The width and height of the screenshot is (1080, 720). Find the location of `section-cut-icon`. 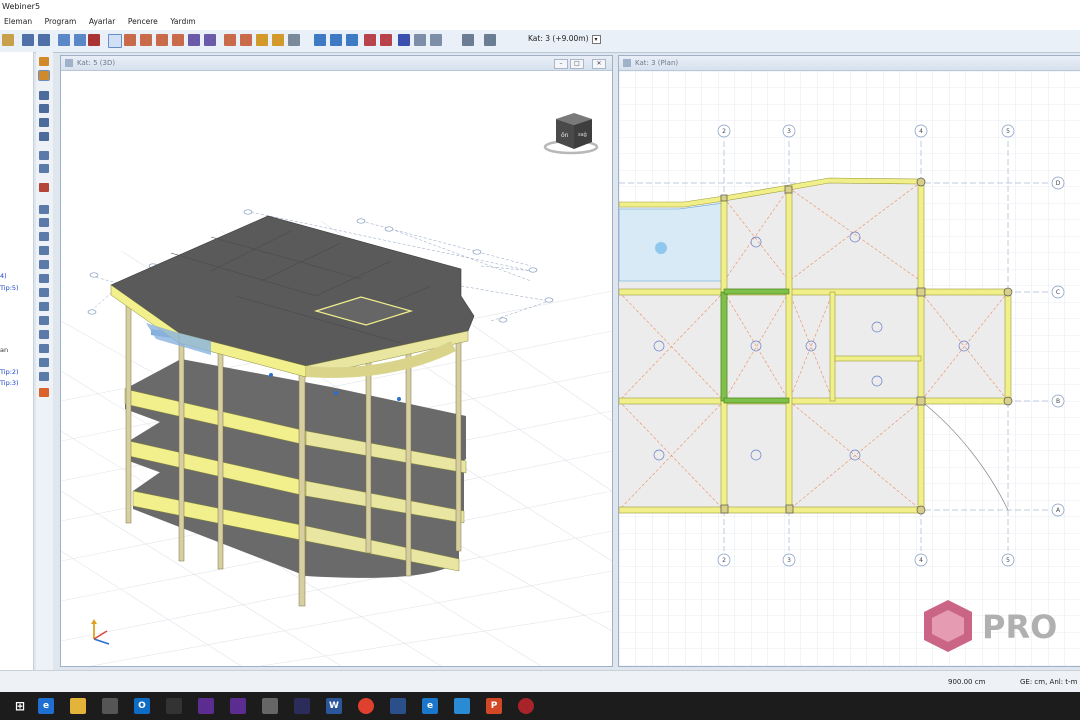

section-cut-icon is located at coordinates (44, 187).